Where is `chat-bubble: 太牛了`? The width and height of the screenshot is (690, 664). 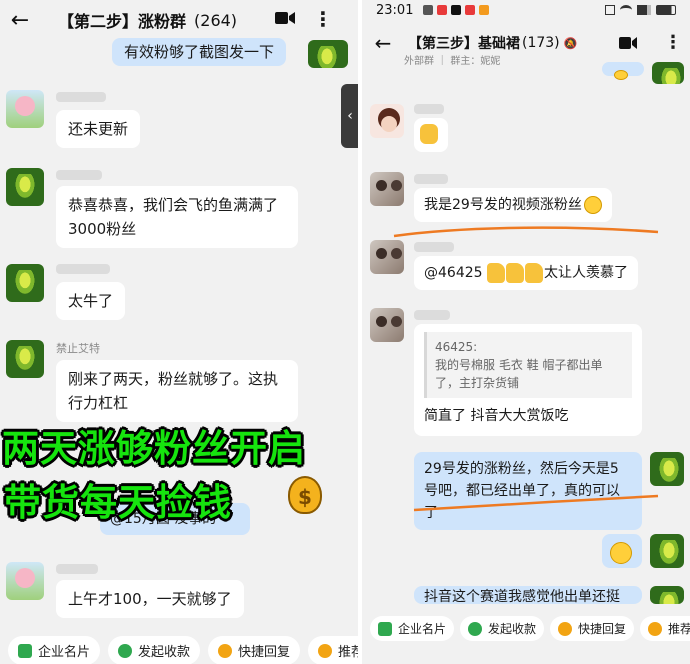
chat-bubble: 太牛了 is located at coordinates (91, 301).